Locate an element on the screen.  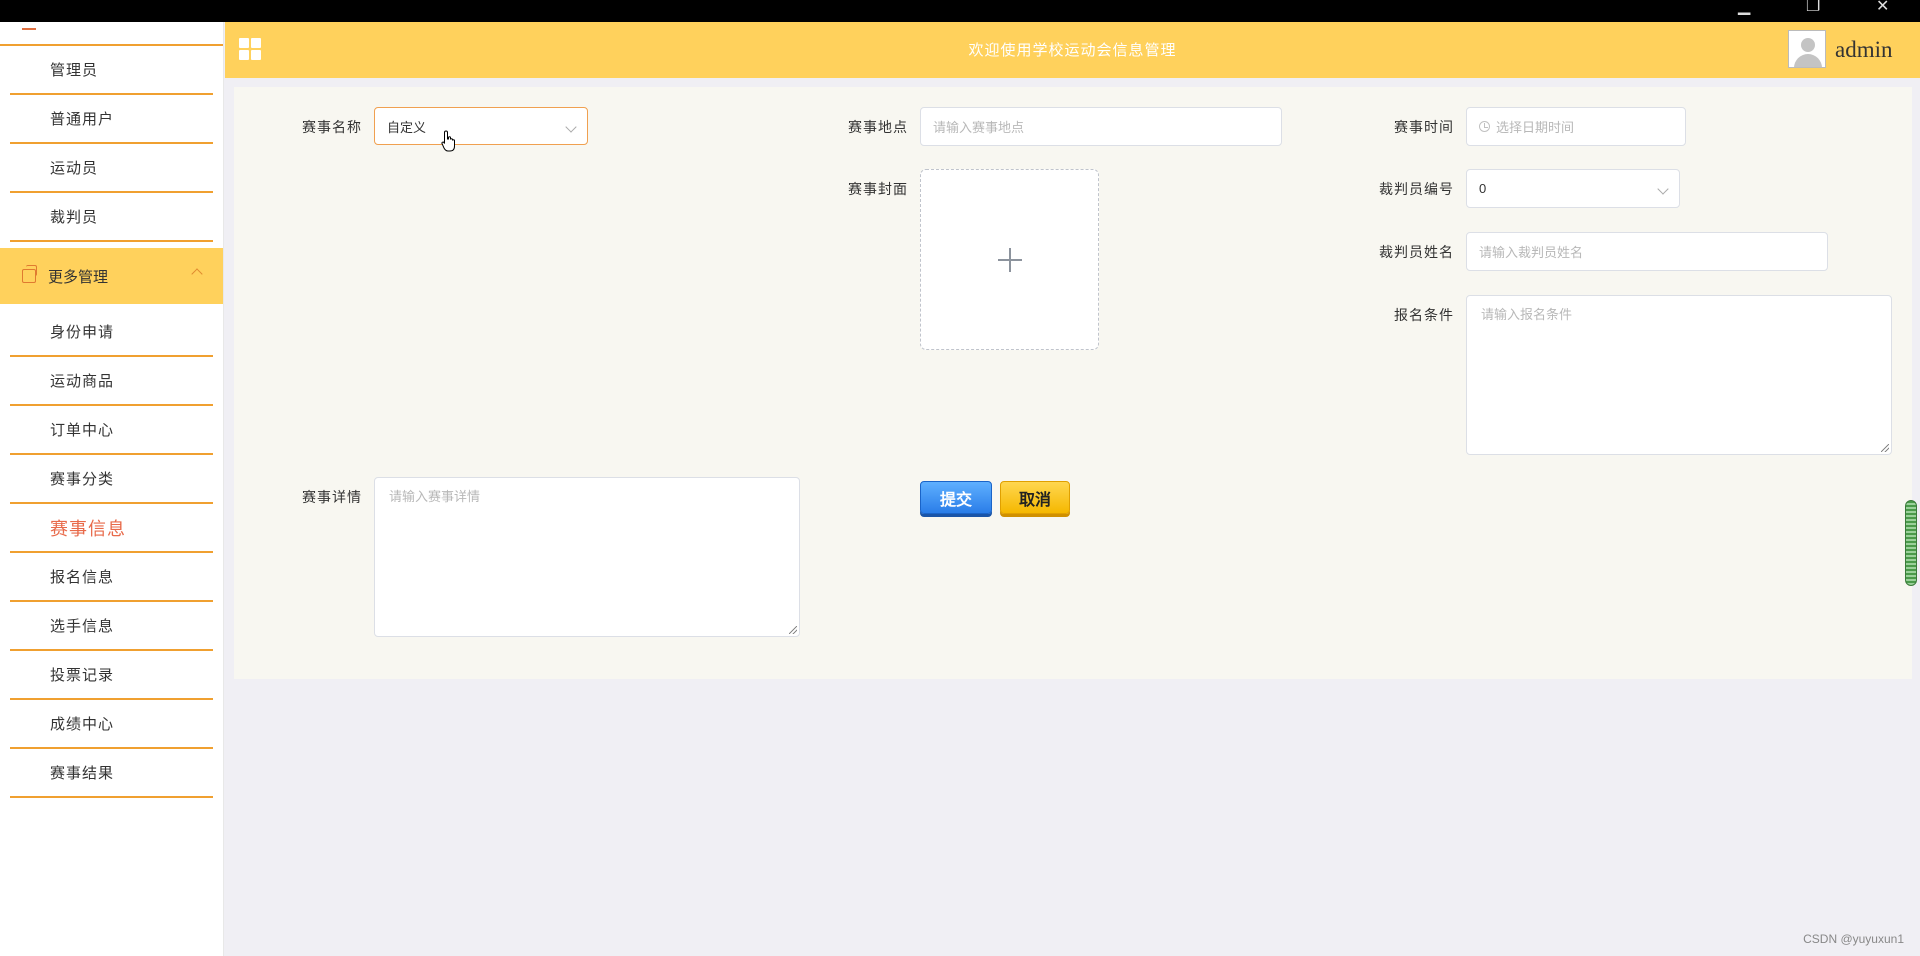
signup-condition-label: 报名条件 is located at coordinates (1424, 316).